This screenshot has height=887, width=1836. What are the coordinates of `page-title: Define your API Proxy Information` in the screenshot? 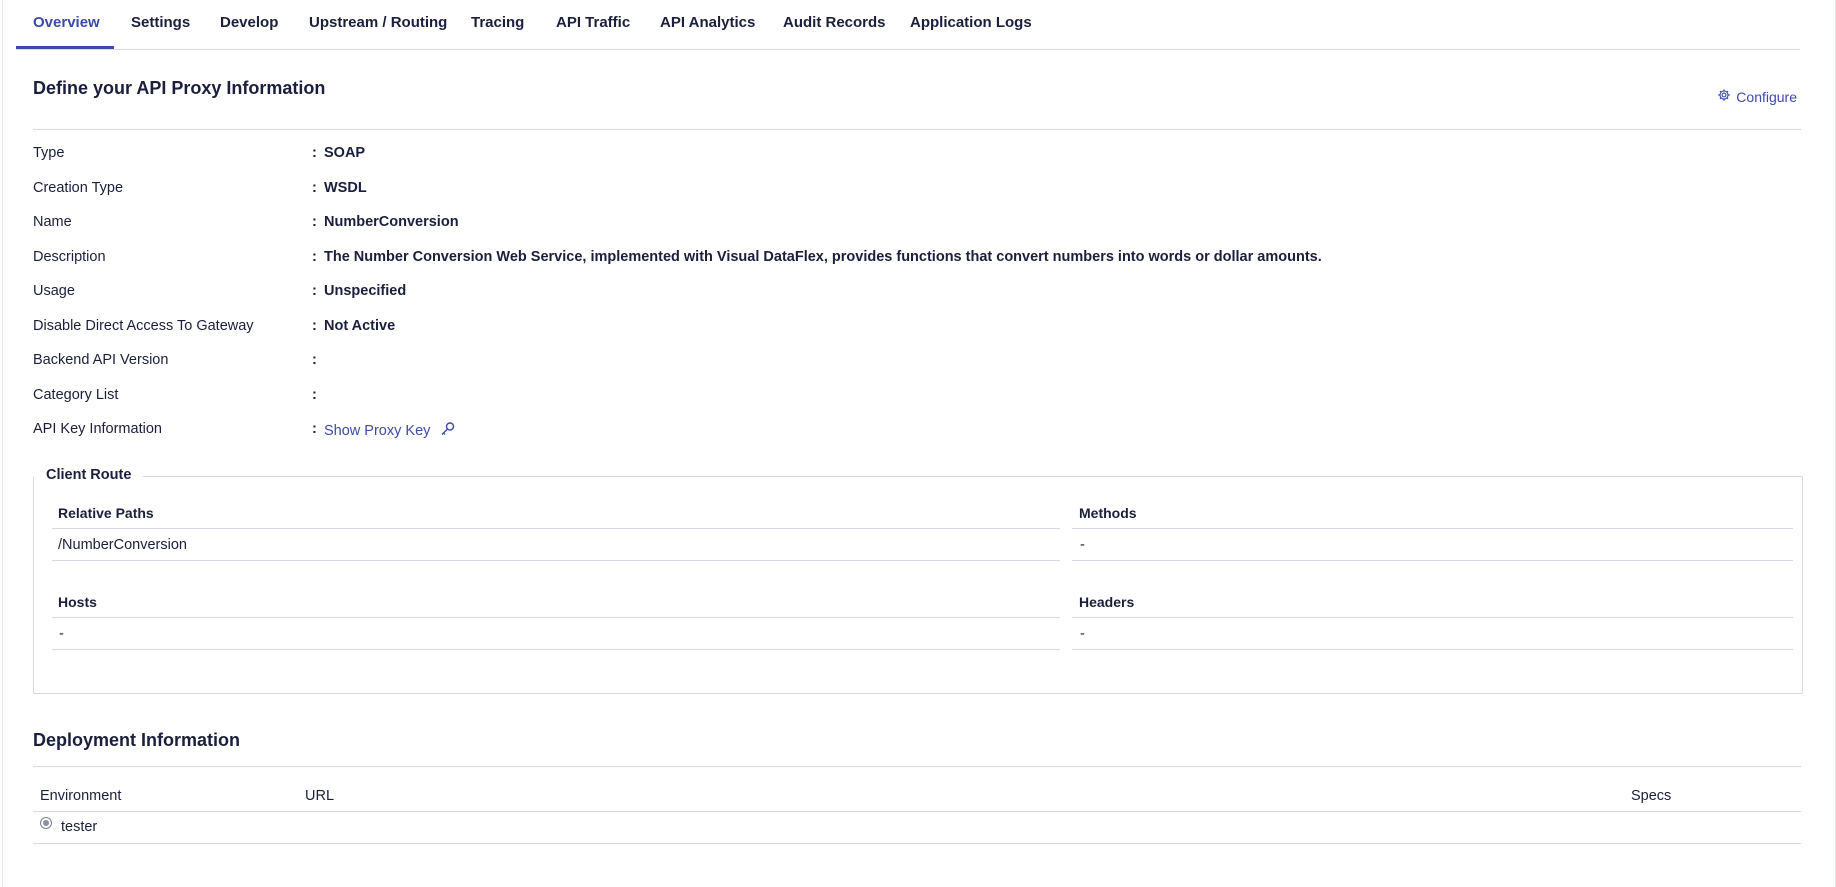 It's located at (179, 88).